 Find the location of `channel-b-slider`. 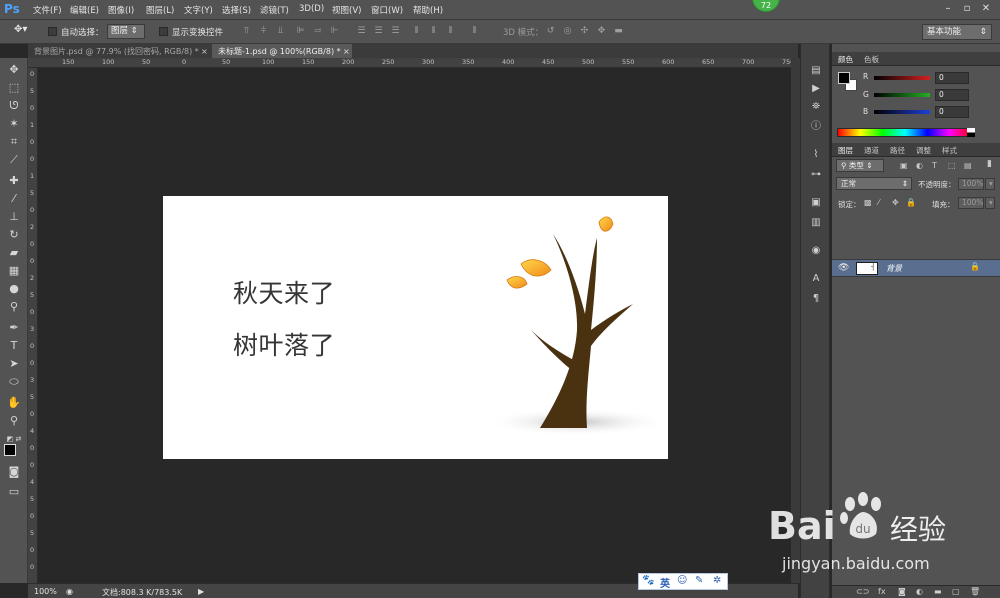

channel-b-slider is located at coordinates (902, 112).